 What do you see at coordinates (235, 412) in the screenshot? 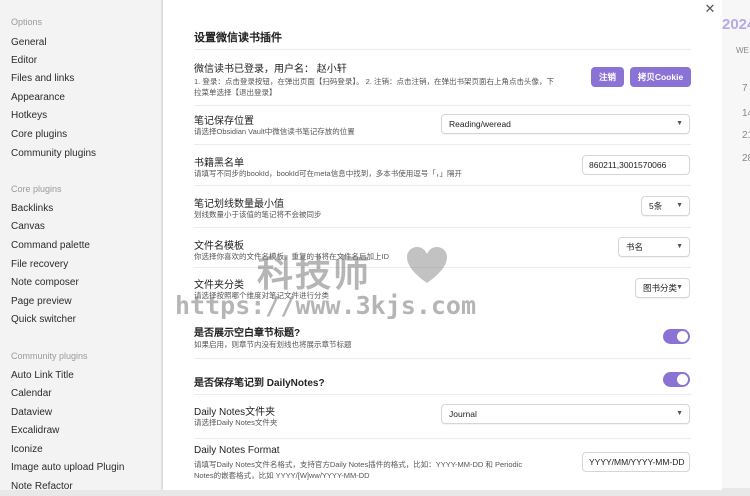
I see `setting-name: Daily Notes文件夹` at bounding box center [235, 412].